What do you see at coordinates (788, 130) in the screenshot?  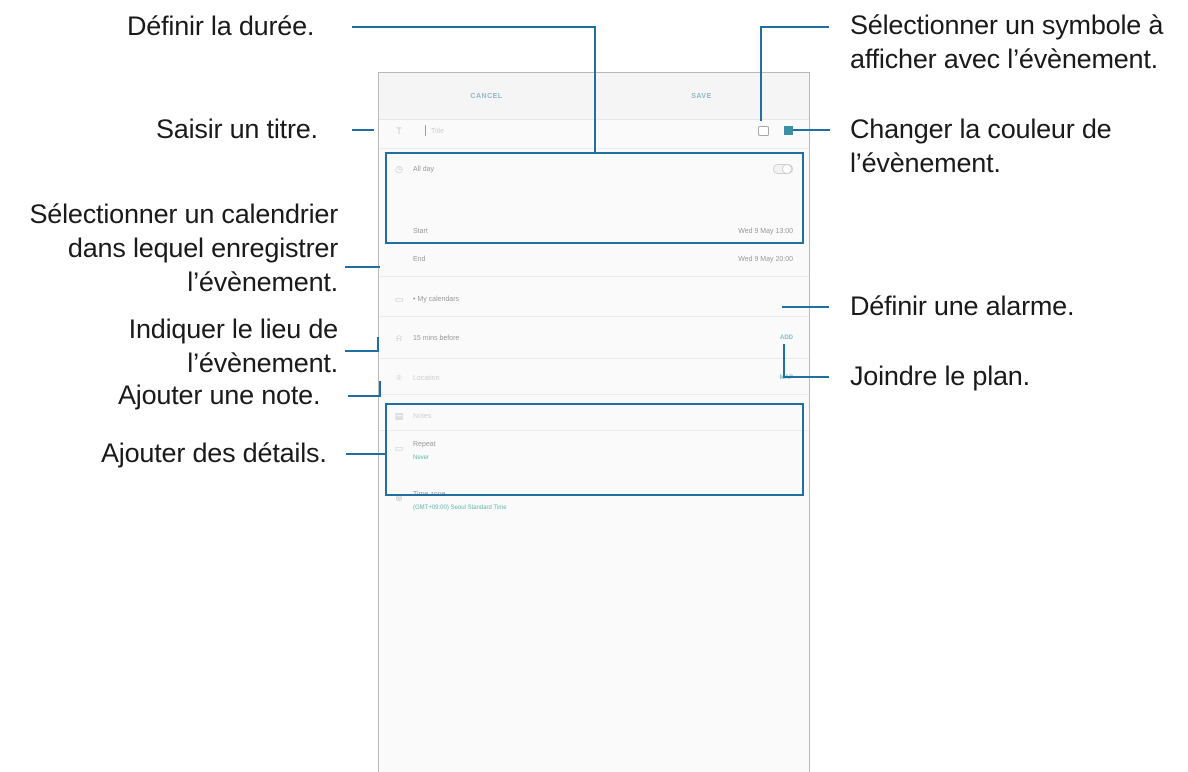 I see `color-swatch` at bounding box center [788, 130].